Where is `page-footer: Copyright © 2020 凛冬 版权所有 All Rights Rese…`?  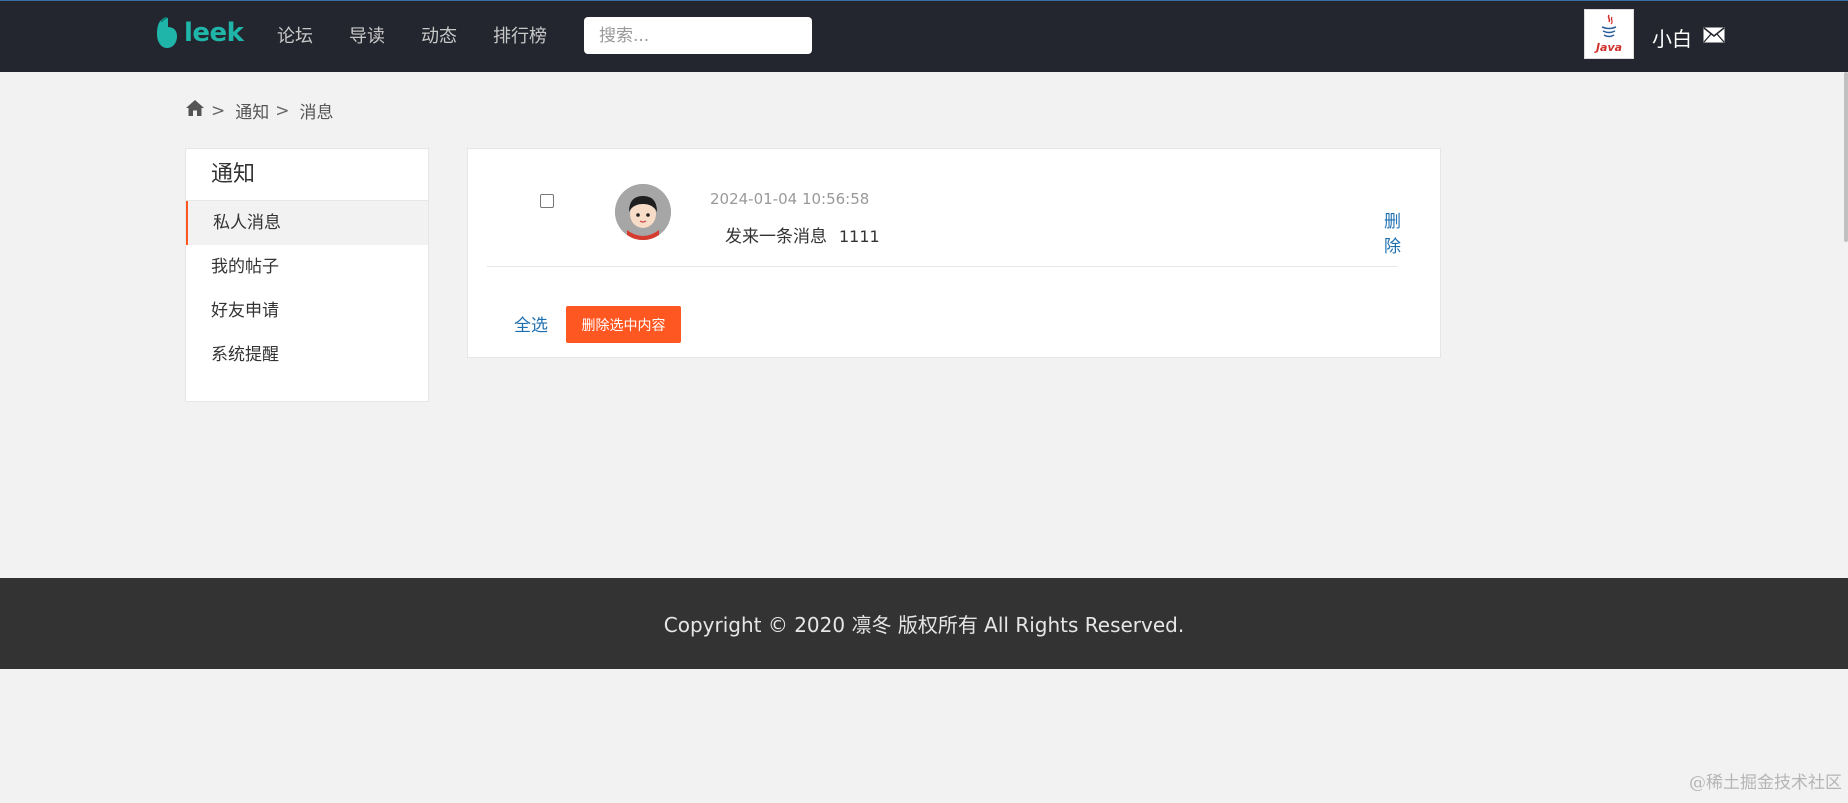
page-footer: Copyright © 2020 凛冬 版权所有 All Rights Rese… is located at coordinates (924, 623).